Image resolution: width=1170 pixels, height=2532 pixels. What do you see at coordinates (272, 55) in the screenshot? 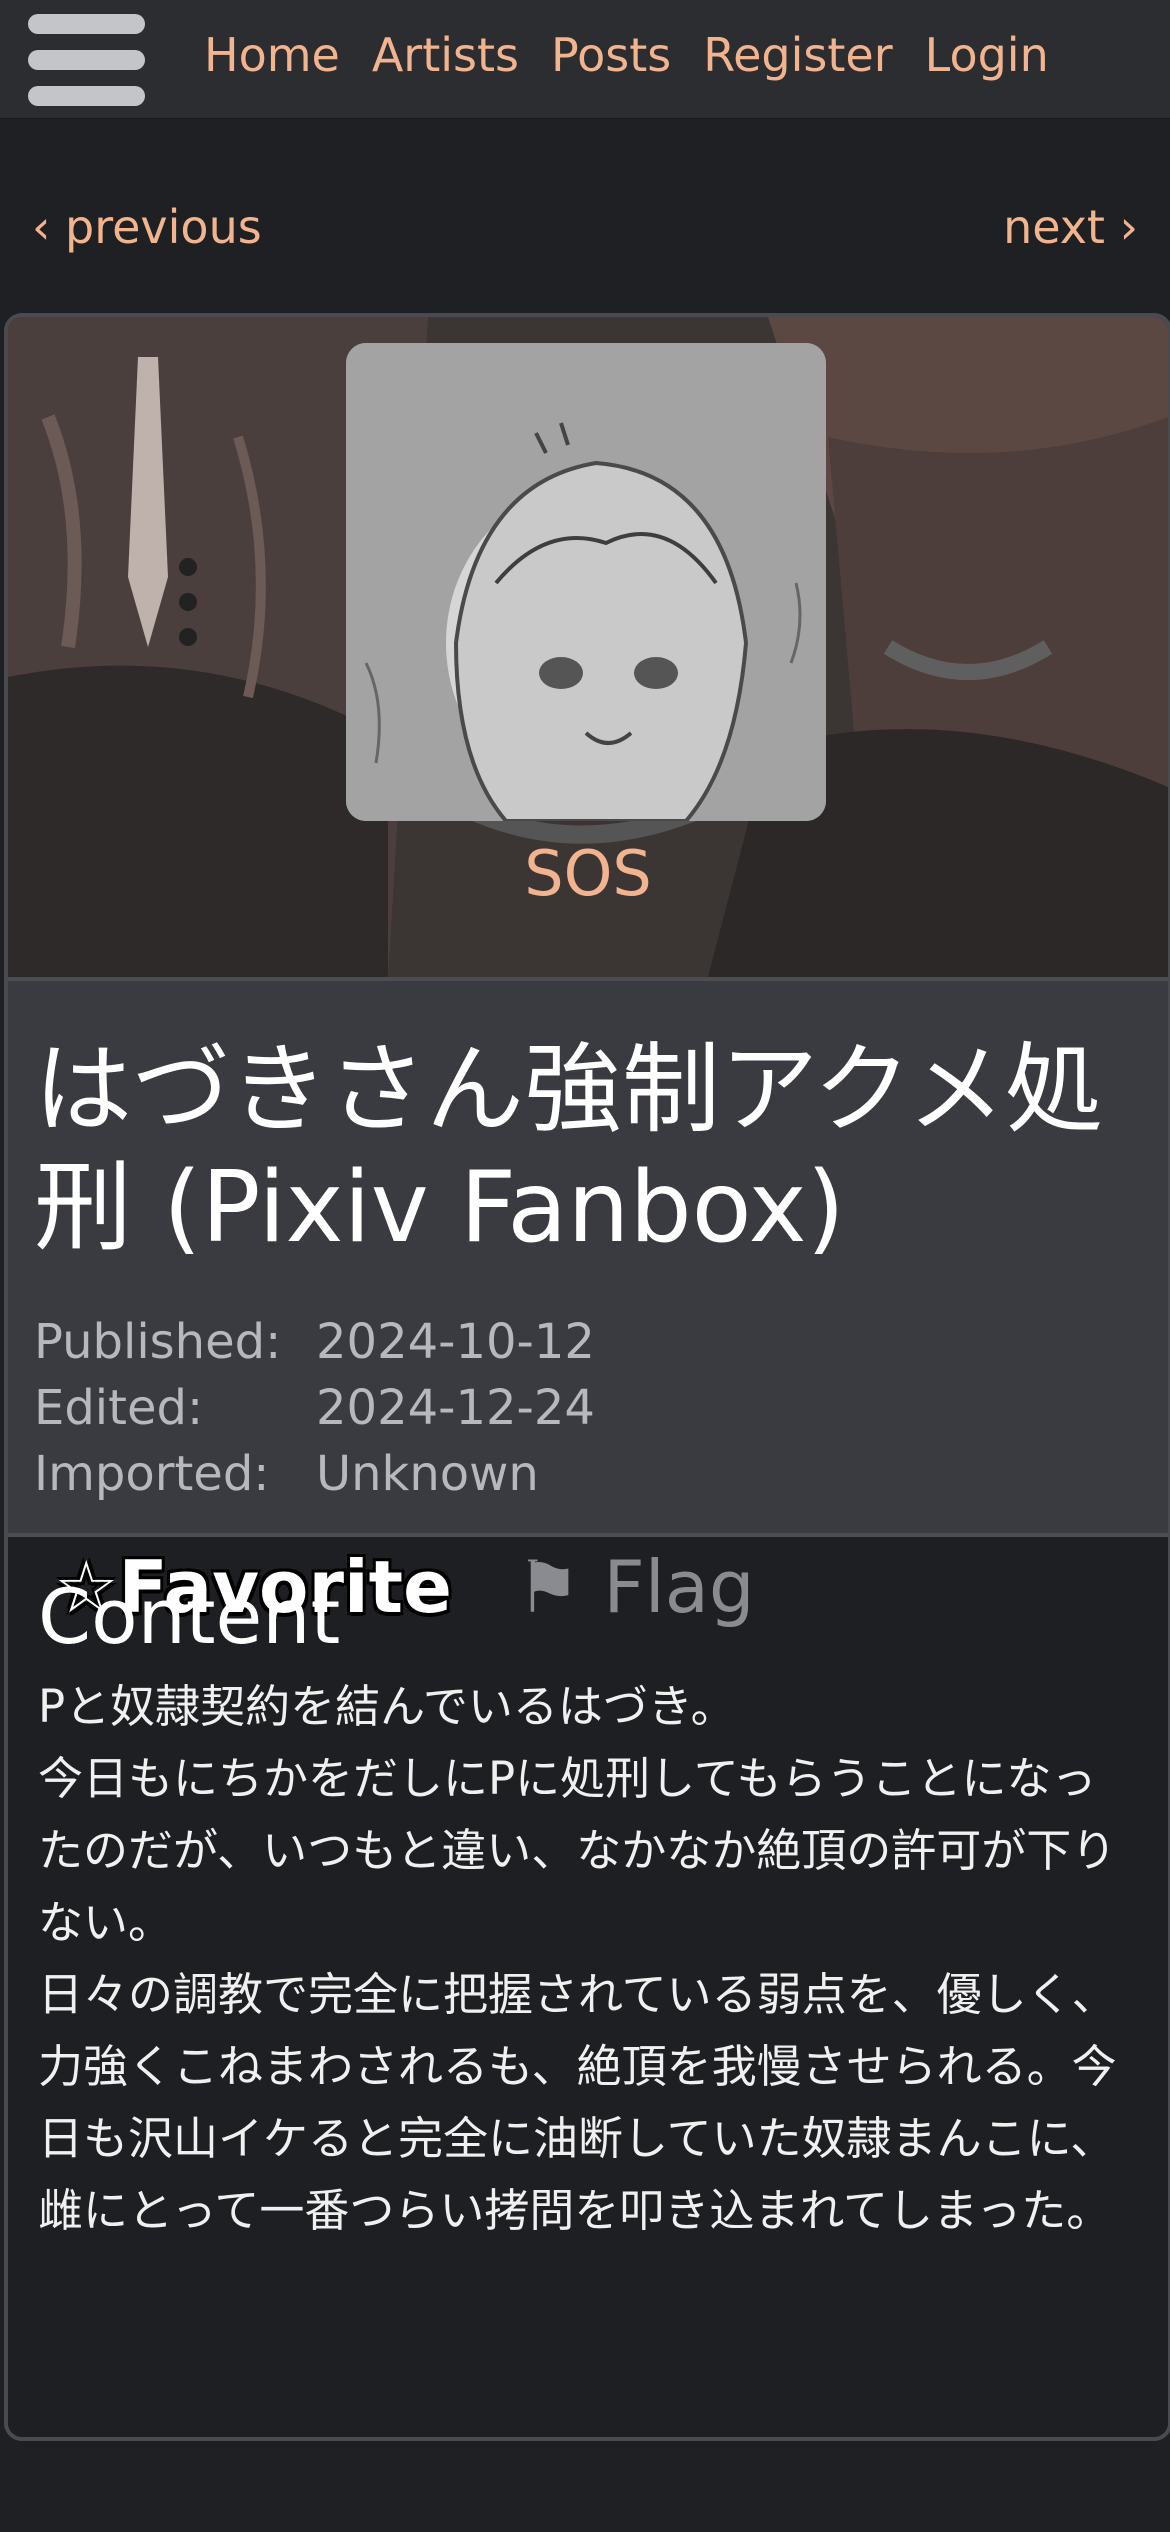
I see `nav-home-link: Home` at bounding box center [272, 55].